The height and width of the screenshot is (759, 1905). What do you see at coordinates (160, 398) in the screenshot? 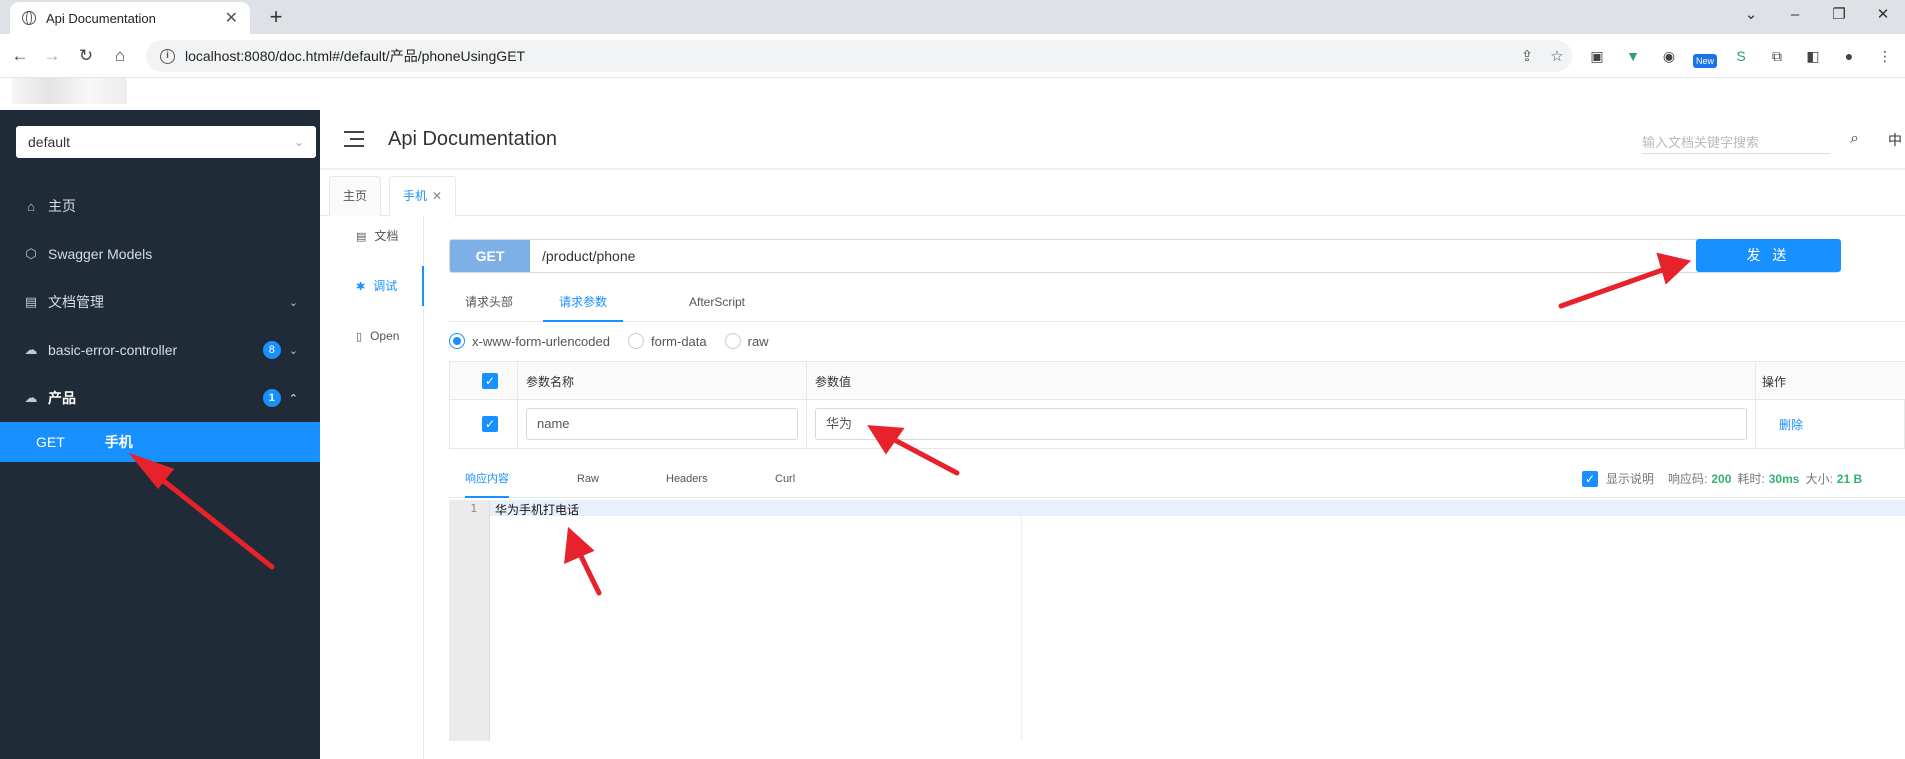
I see `sidebar-item-product: ☁ 产品 1 ⌃` at bounding box center [160, 398].